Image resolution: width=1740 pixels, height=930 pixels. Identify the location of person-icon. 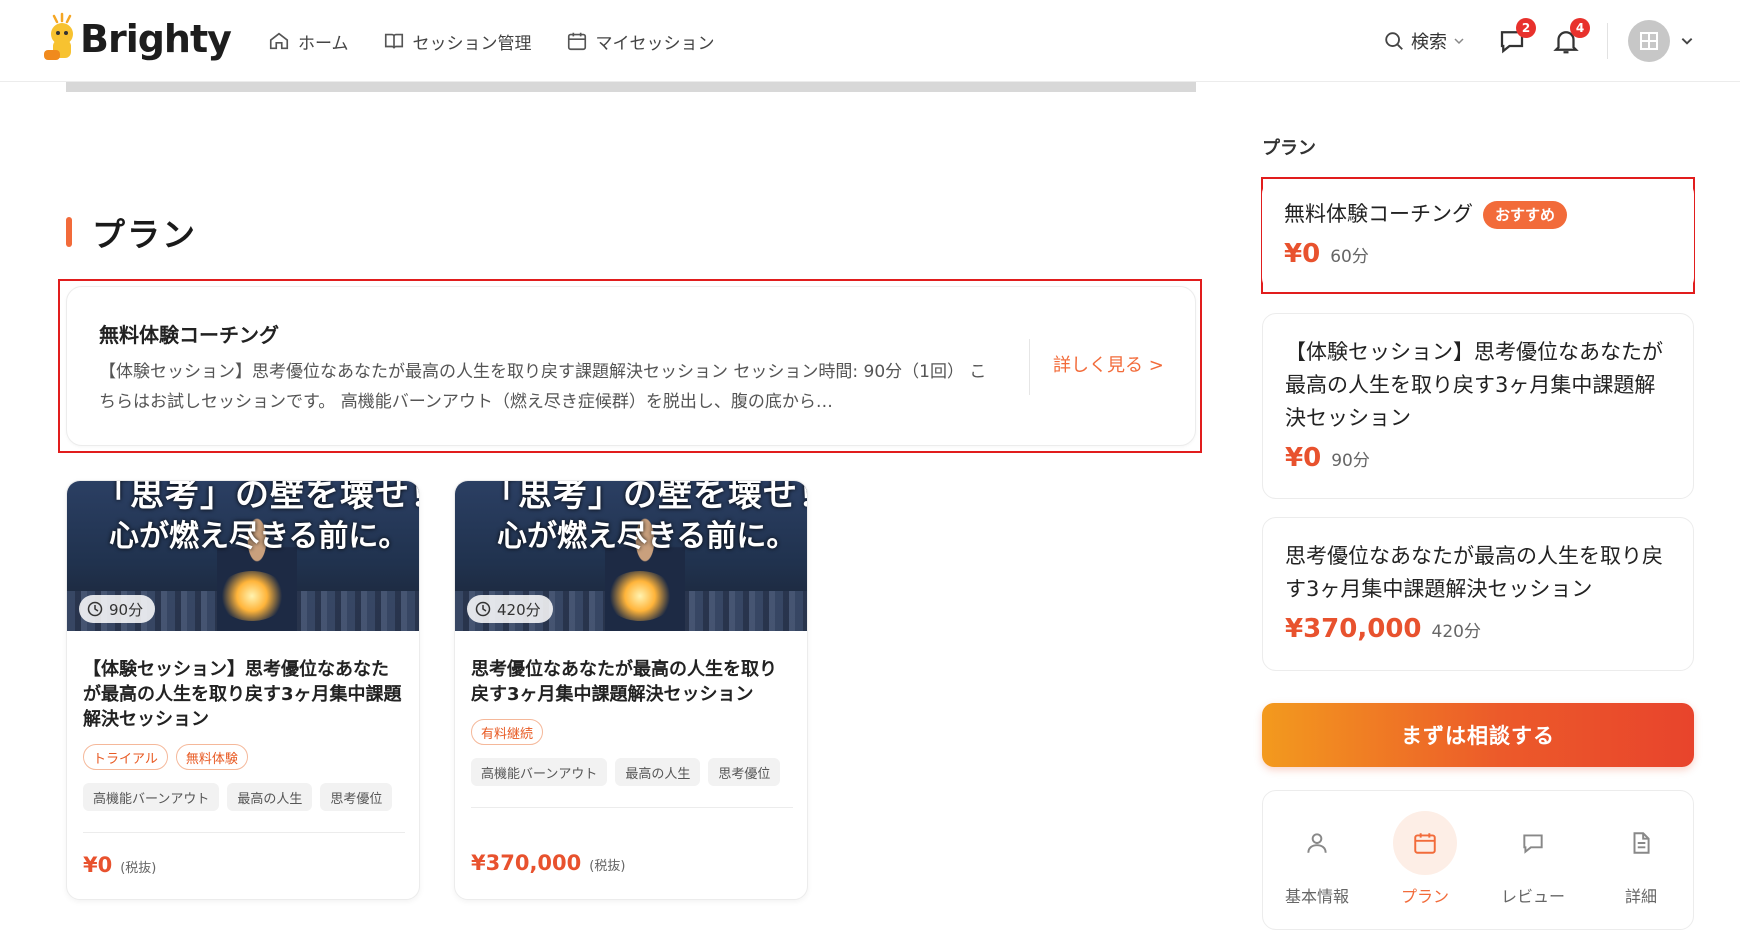
(1317, 843).